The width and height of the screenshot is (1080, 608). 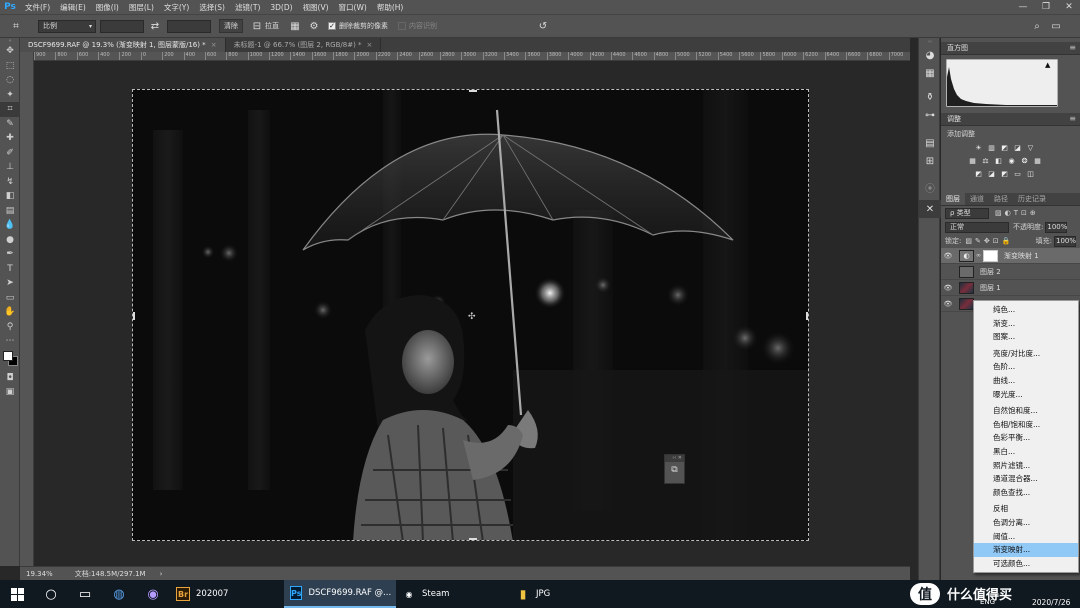 What do you see at coordinates (1001, 199) in the screenshot?
I see `tab-paths: 路径` at bounding box center [1001, 199].